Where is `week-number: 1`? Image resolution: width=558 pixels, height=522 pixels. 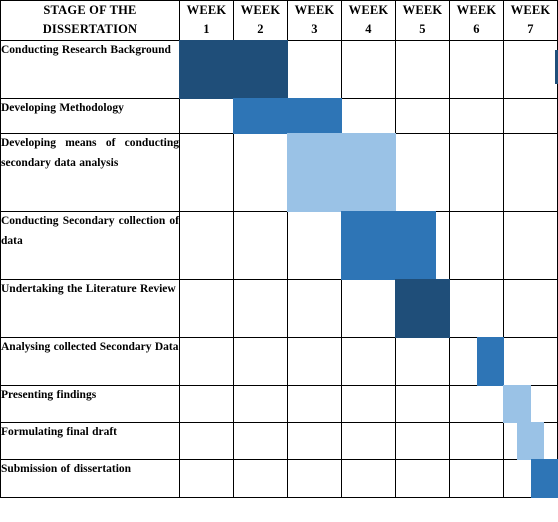 week-number: 1 is located at coordinates (206, 29).